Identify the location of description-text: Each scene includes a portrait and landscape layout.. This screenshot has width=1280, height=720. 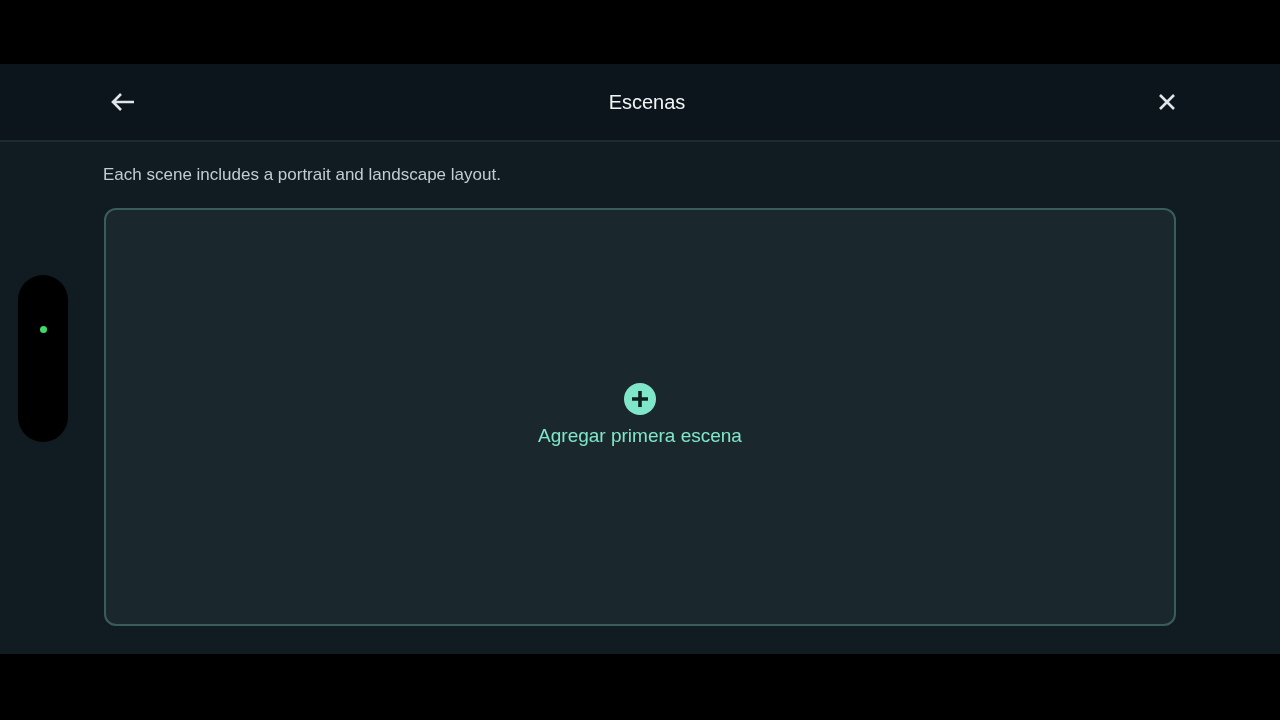
(302, 175).